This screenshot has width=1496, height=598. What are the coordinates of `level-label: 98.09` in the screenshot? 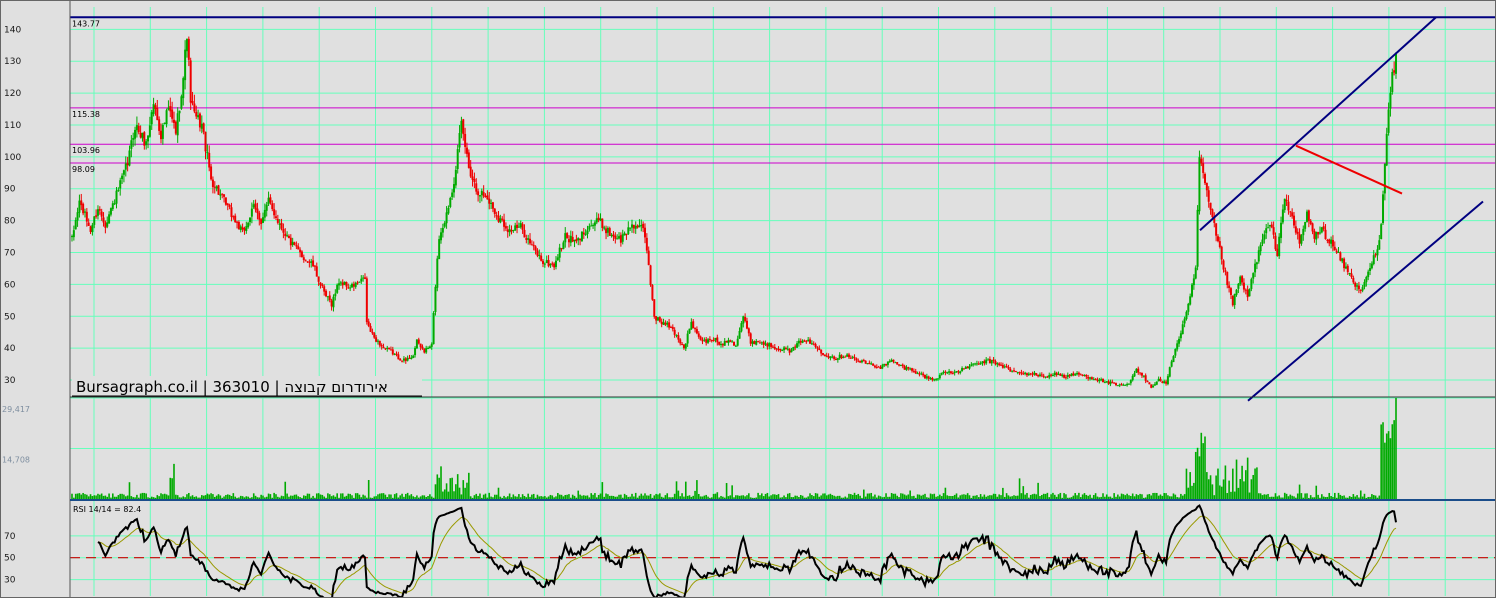 It's located at (83, 169).